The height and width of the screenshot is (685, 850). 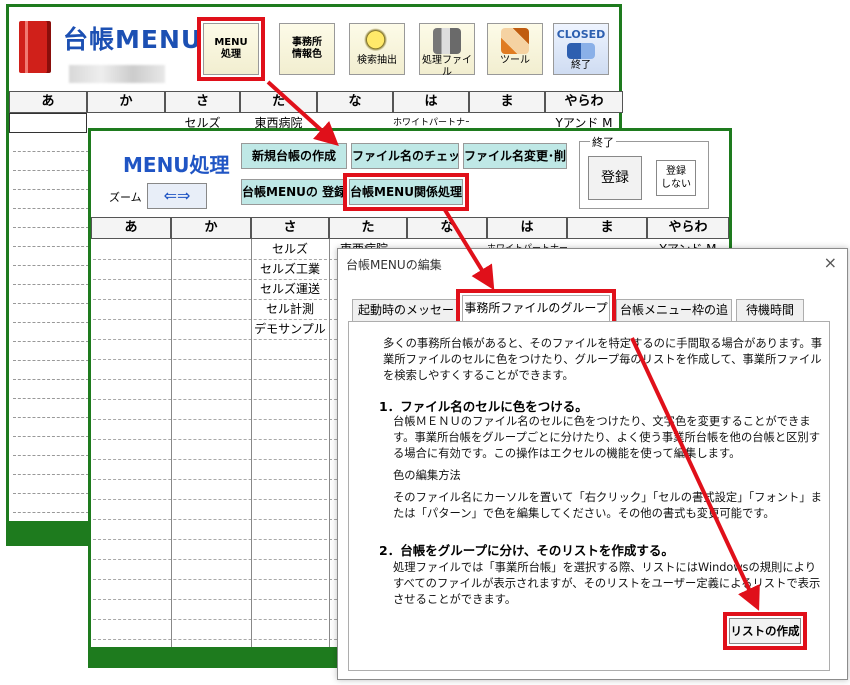 What do you see at coordinates (405, 156) in the screenshot?
I see `file-name-check-button: ファイル名のチェッ` at bounding box center [405, 156].